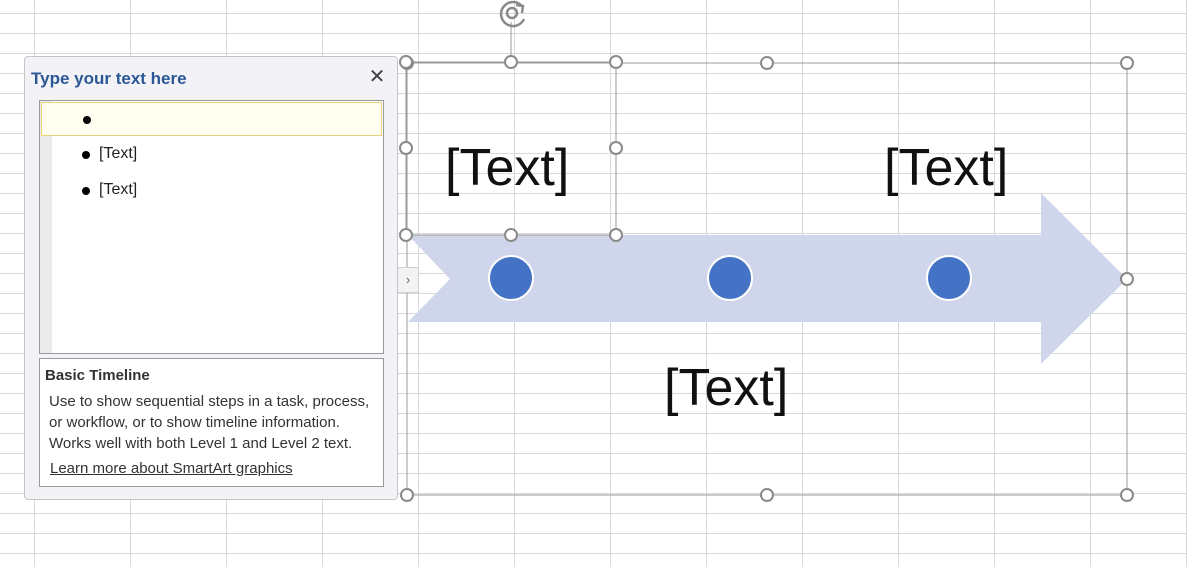  What do you see at coordinates (616, 62) in the screenshot?
I see `shape-handle-top-right` at bounding box center [616, 62].